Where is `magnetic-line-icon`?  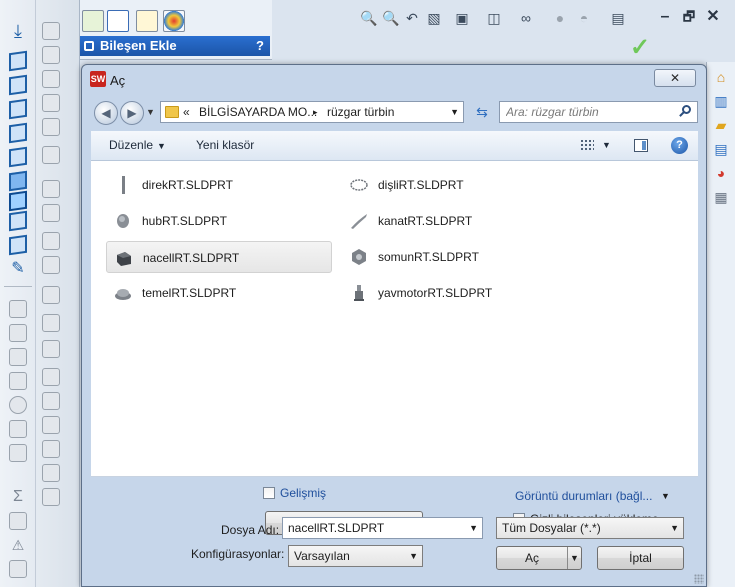
magnetic-line-icon is located at coordinates (51, 401).